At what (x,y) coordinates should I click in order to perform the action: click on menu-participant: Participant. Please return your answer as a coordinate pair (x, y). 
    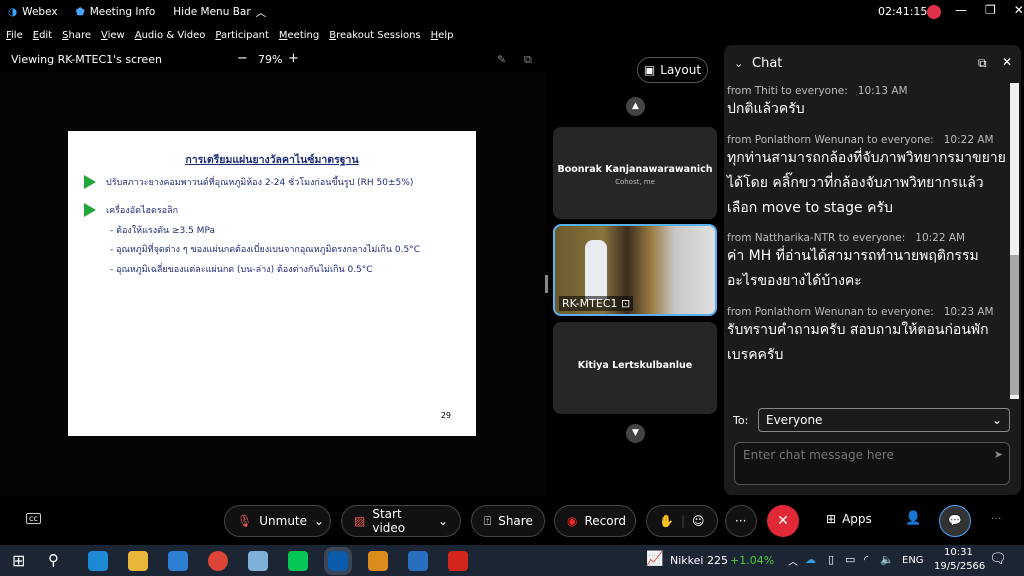
    Looking at the image, I should click on (242, 35).